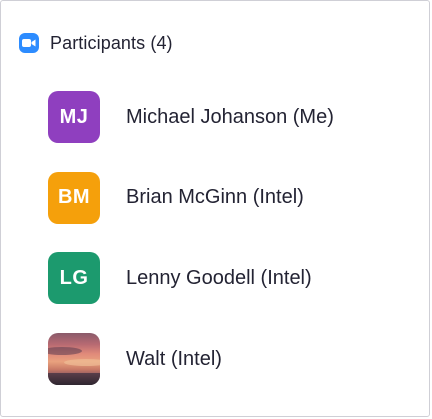 The width and height of the screenshot is (432, 419). I want to click on panel-header: Participants (4), so click(96, 43).